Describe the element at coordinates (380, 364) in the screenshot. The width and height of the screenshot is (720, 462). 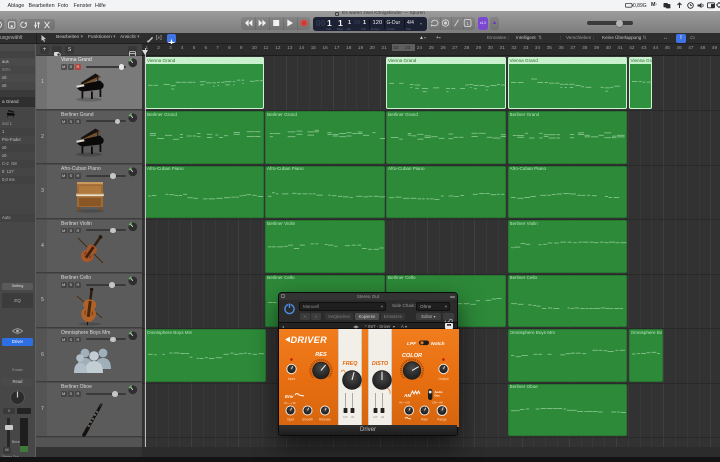
I see `svg-text: DISTO` at that location.